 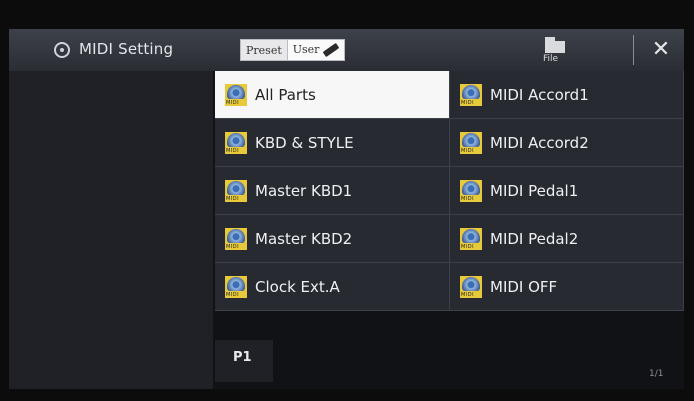 I want to click on header-bar: MIDI Setting Preset User File ✕, so click(x=346, y=50).